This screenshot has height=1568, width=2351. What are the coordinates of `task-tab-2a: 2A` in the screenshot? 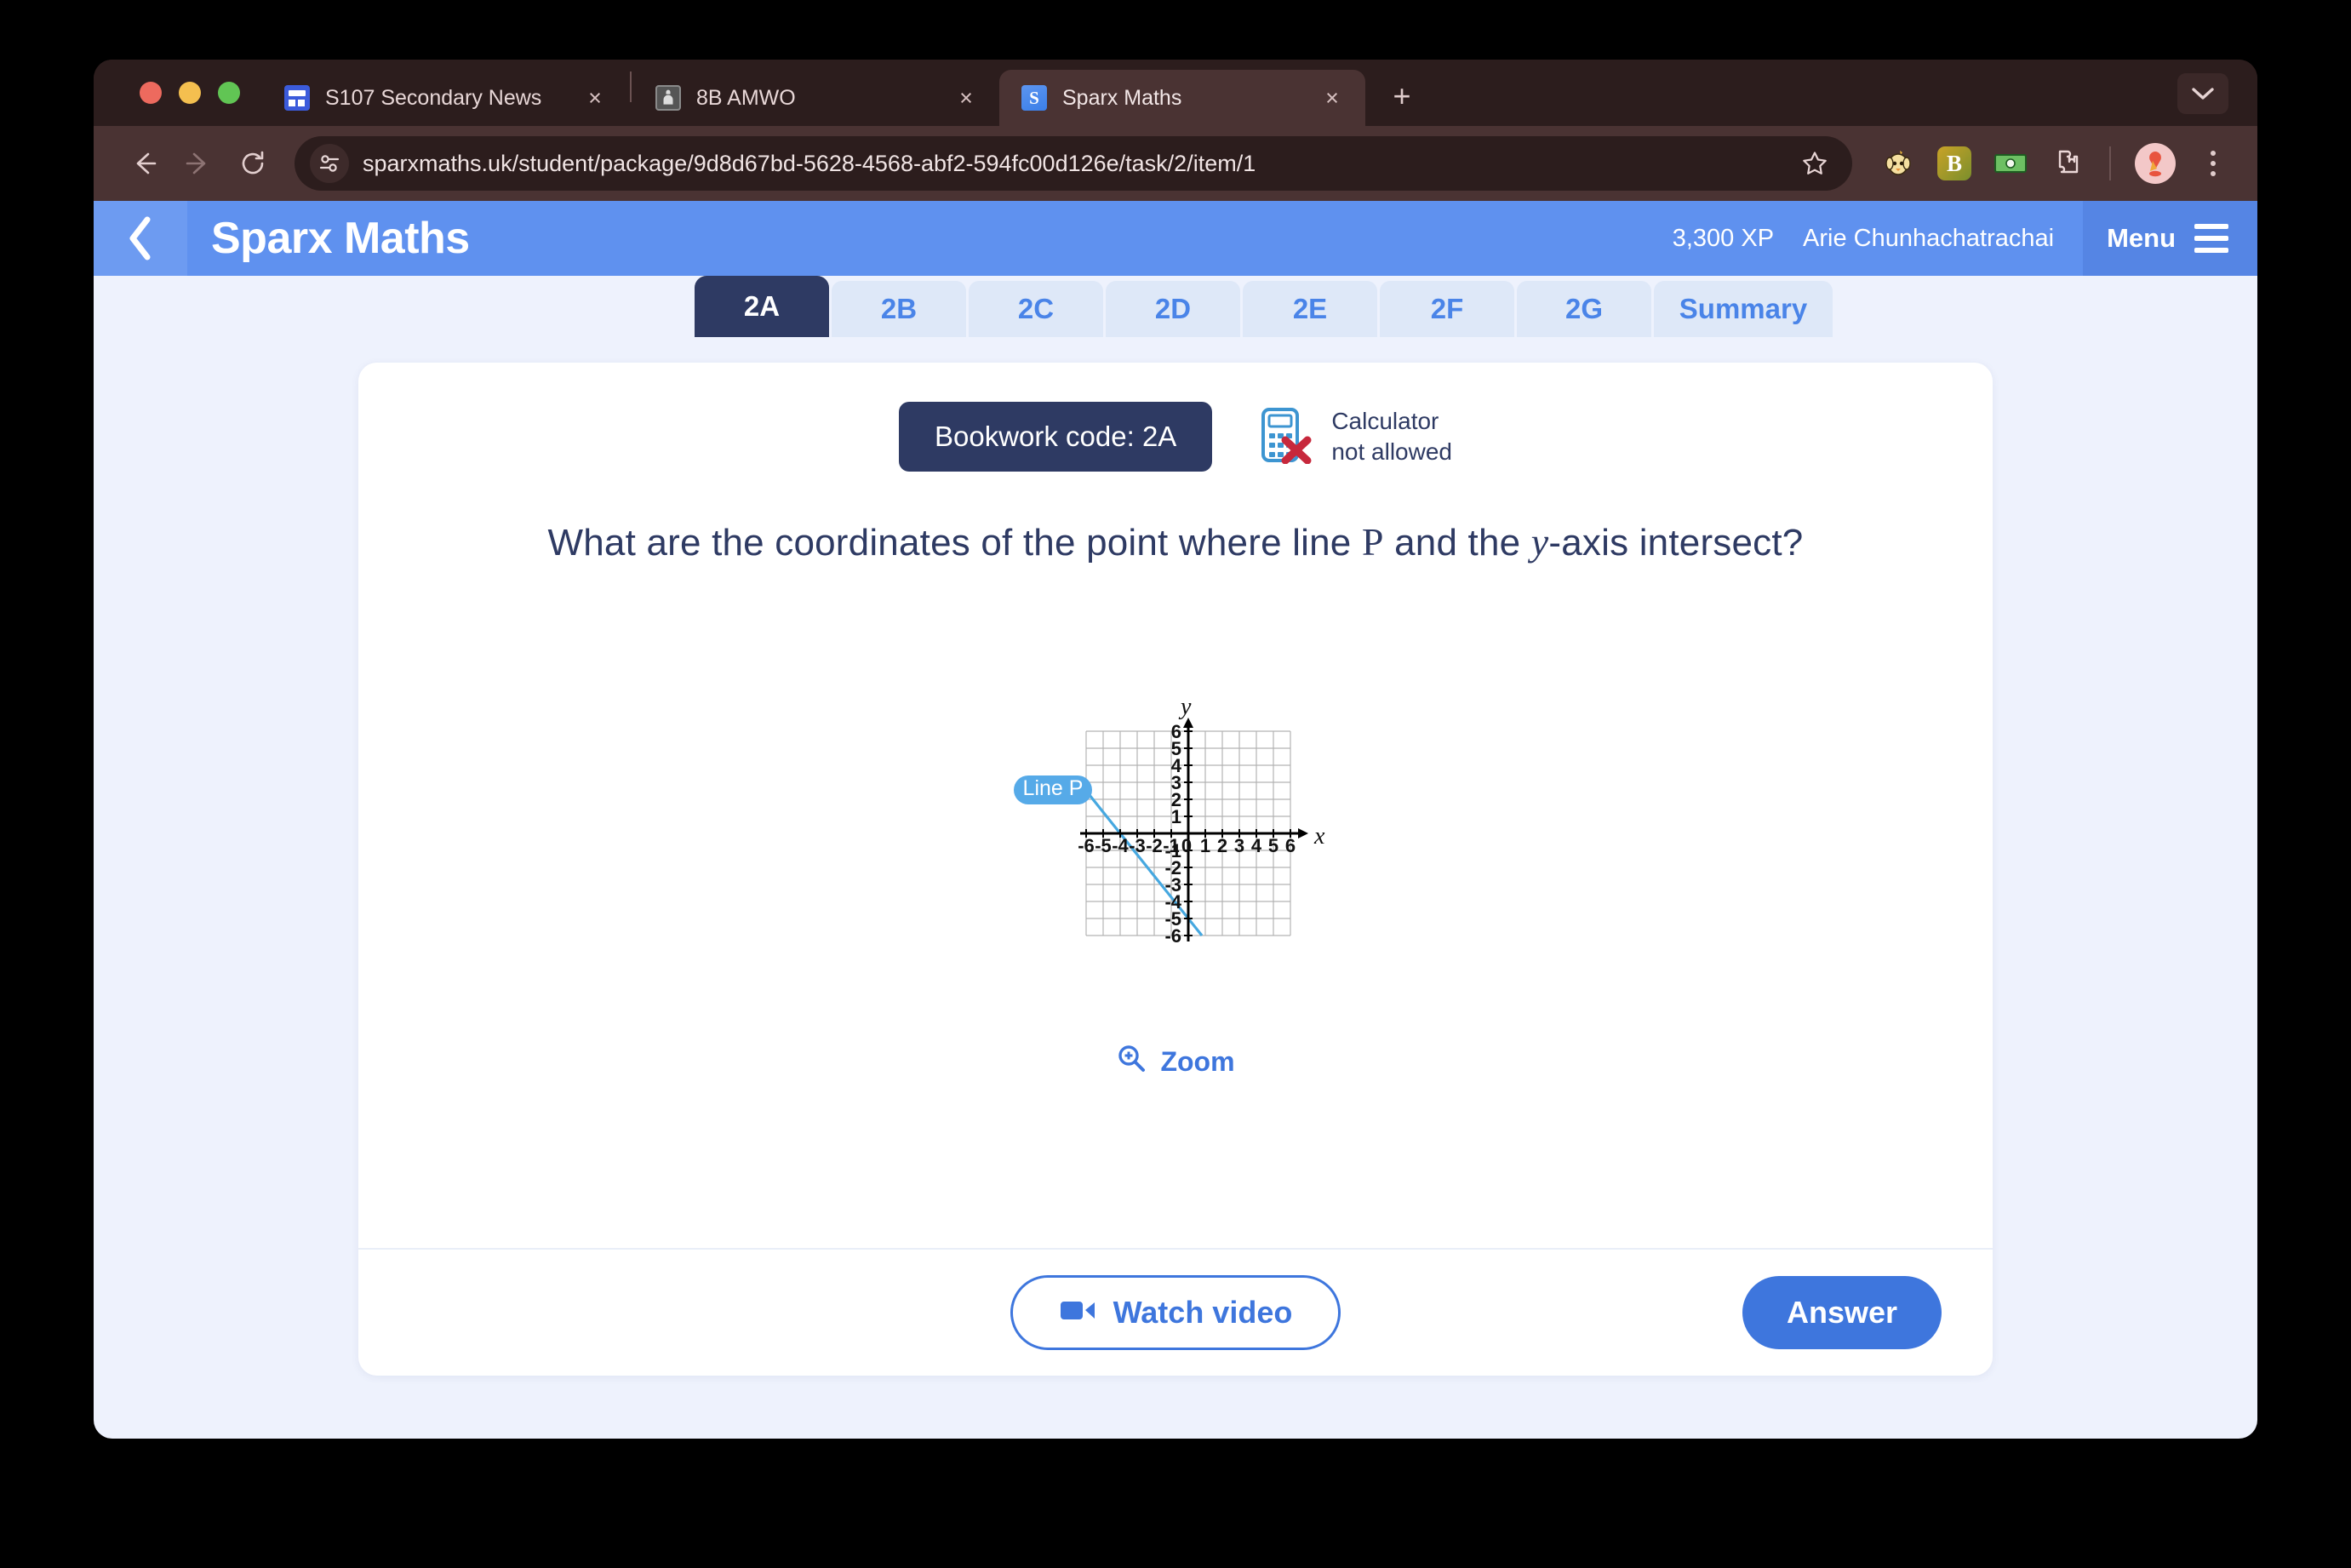 It's located at (762, 307).